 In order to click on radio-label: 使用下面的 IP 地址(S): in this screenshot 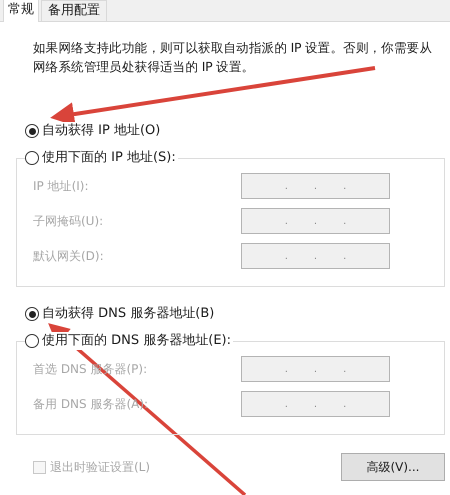, I will do `click(109, 158)`.